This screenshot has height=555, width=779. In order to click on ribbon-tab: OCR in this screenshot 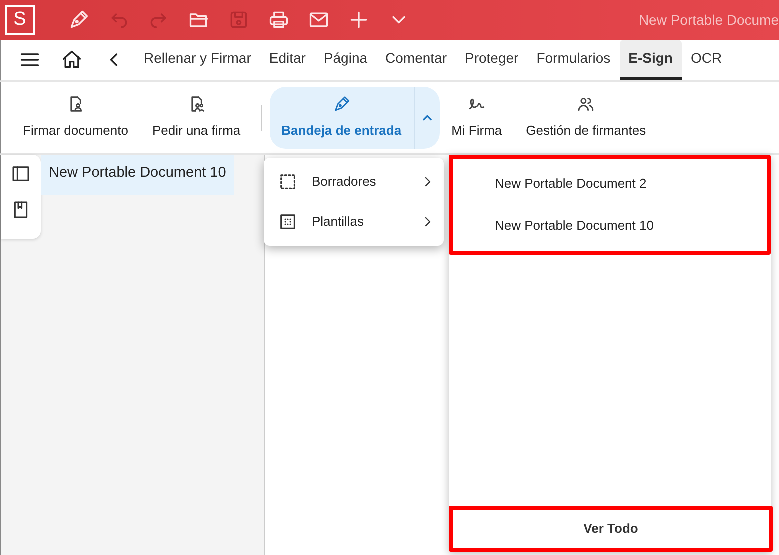, I will do `click(707, 60)`.